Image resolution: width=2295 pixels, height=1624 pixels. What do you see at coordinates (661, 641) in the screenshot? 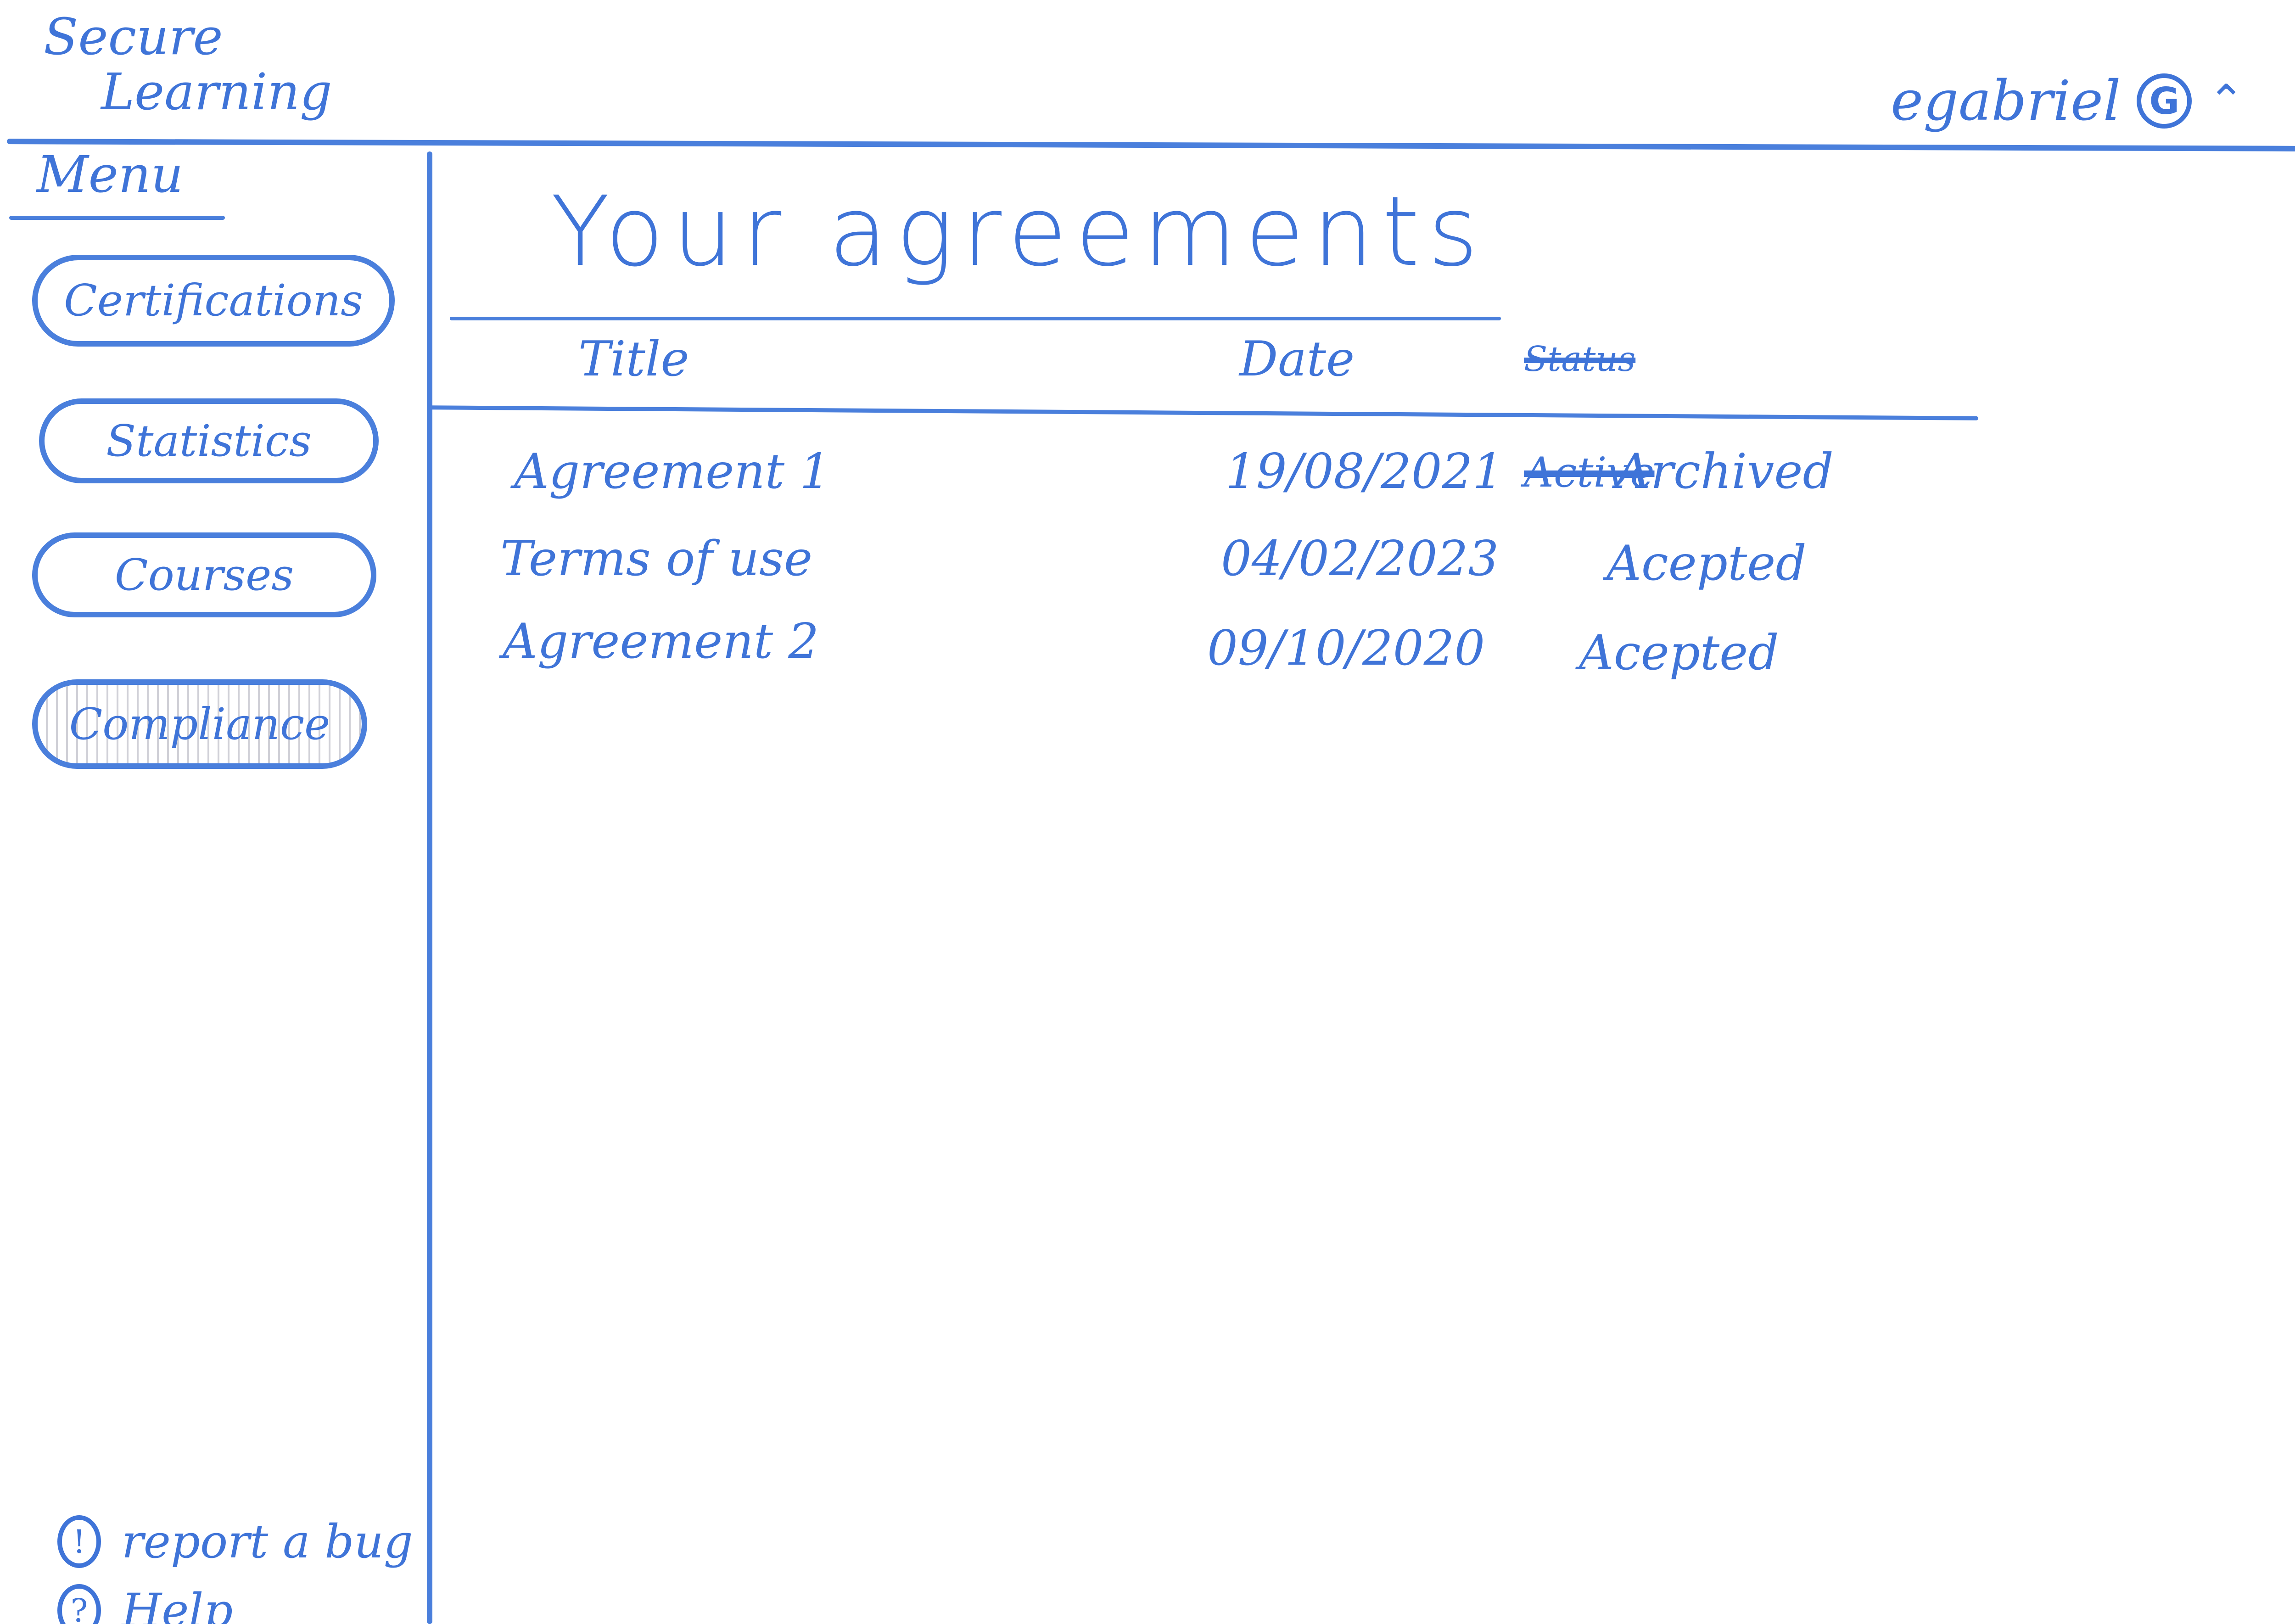
I see `row-title: Agreement 2` at bounding box center [661, 641].